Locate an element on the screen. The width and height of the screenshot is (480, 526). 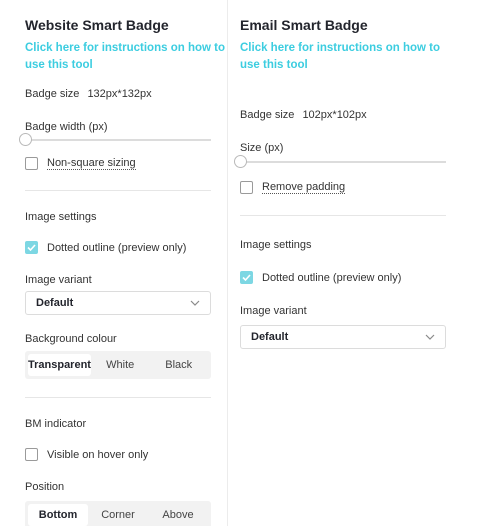
email-image-variant-select: Default is located at coordinates (343, 337).